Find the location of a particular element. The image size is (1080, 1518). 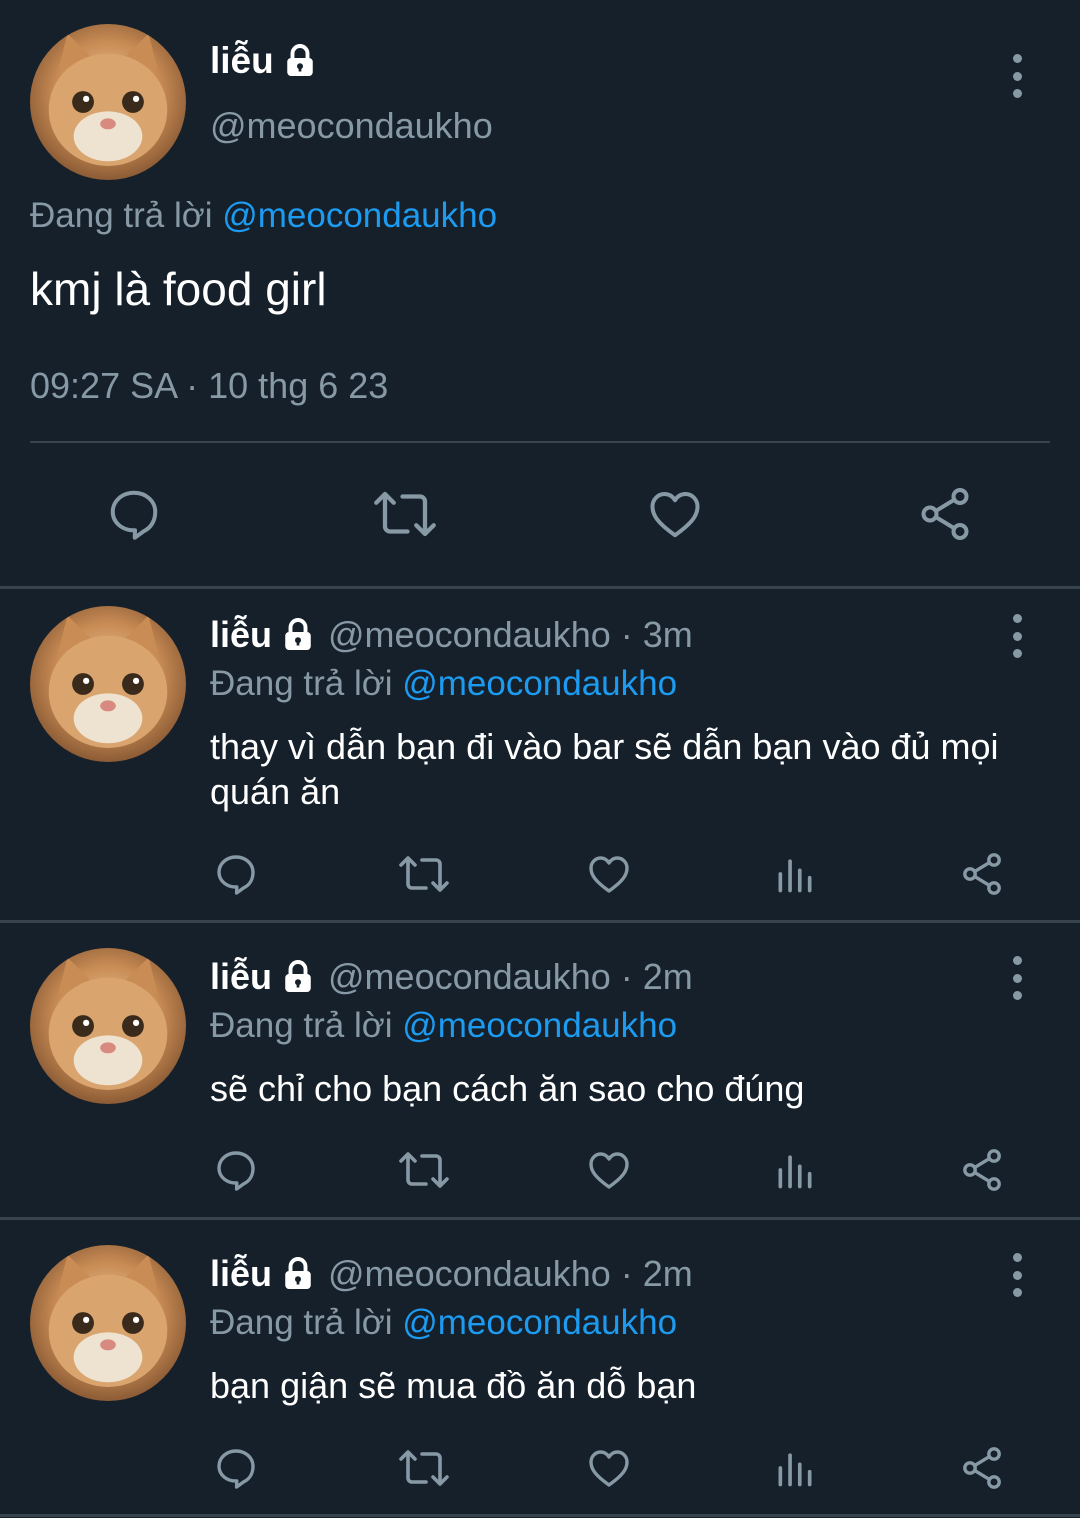

author-row: liễu @meocondaukho · 3m is located at coordinates (451, 635).